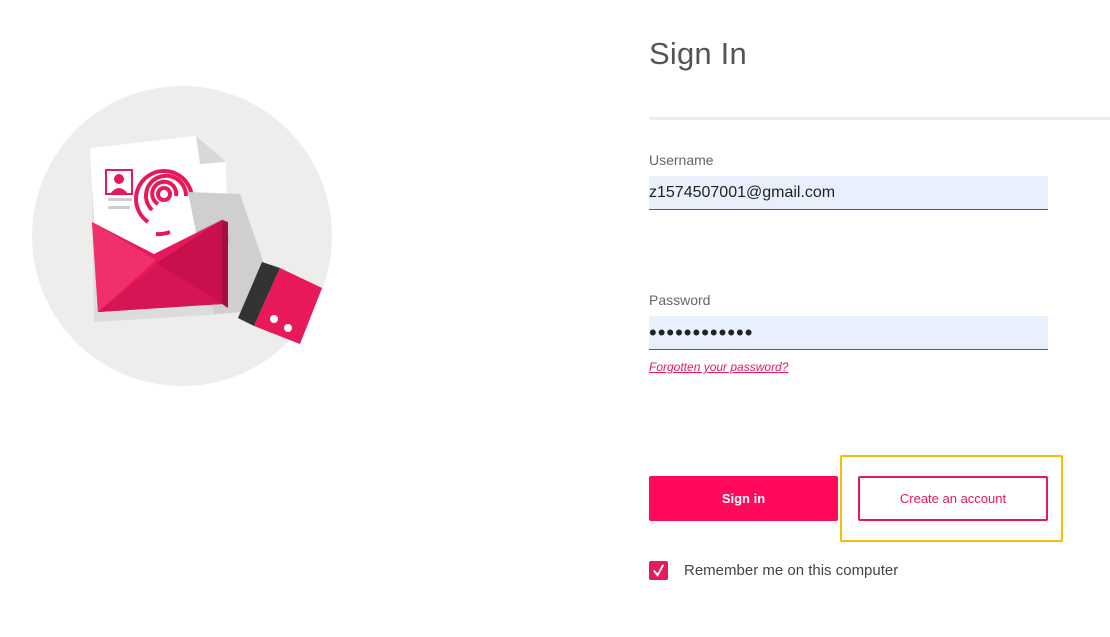  What do you see at coordinates (953, 498) in the screenshot?
I see `create-account-button: Create an account` at bounding box center [953, 498].